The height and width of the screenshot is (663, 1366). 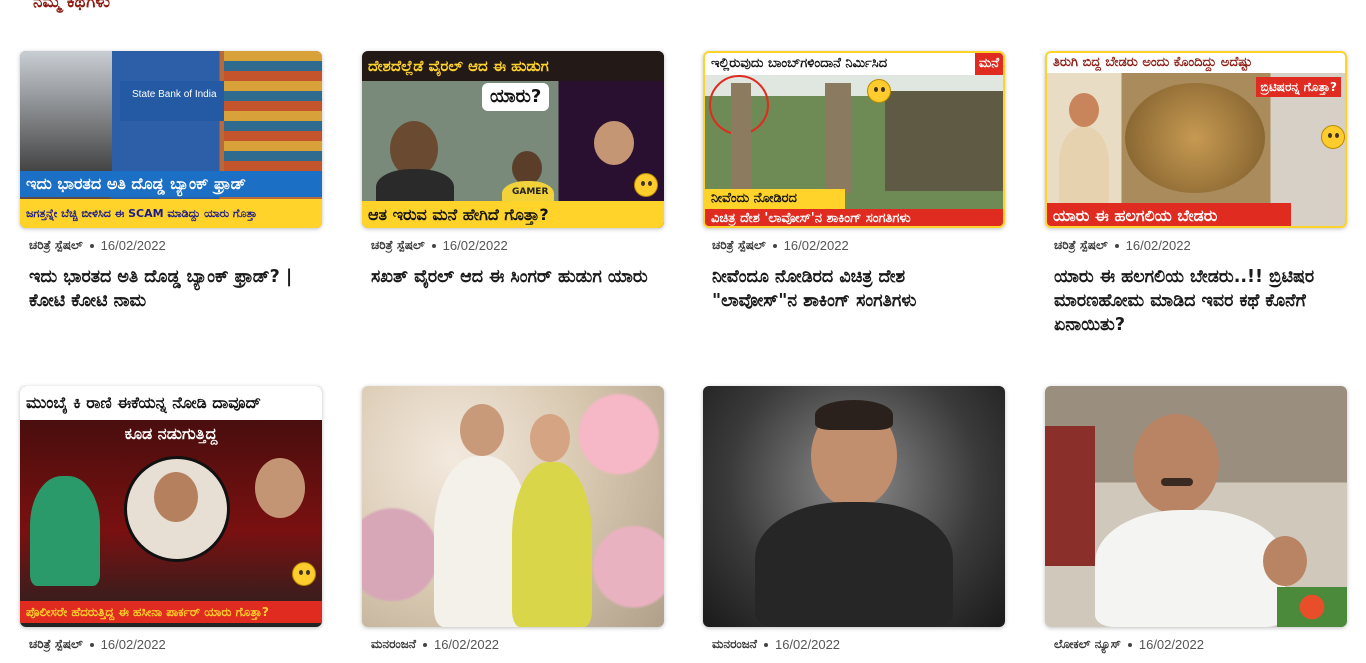 What do you see at coordinates (988, 64) in the screenshot?
I see `thumb-tag: ಮನೆ` at bounding box center [988, 64].